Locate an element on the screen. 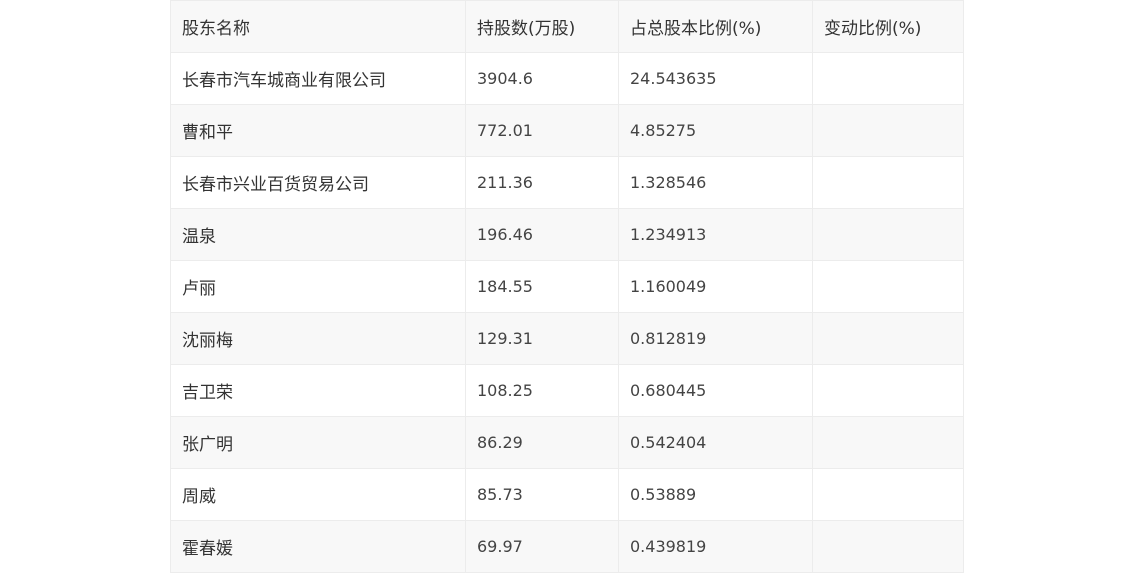  cell-share-ratio: 24.543635 is located at coordinates (715, 78).